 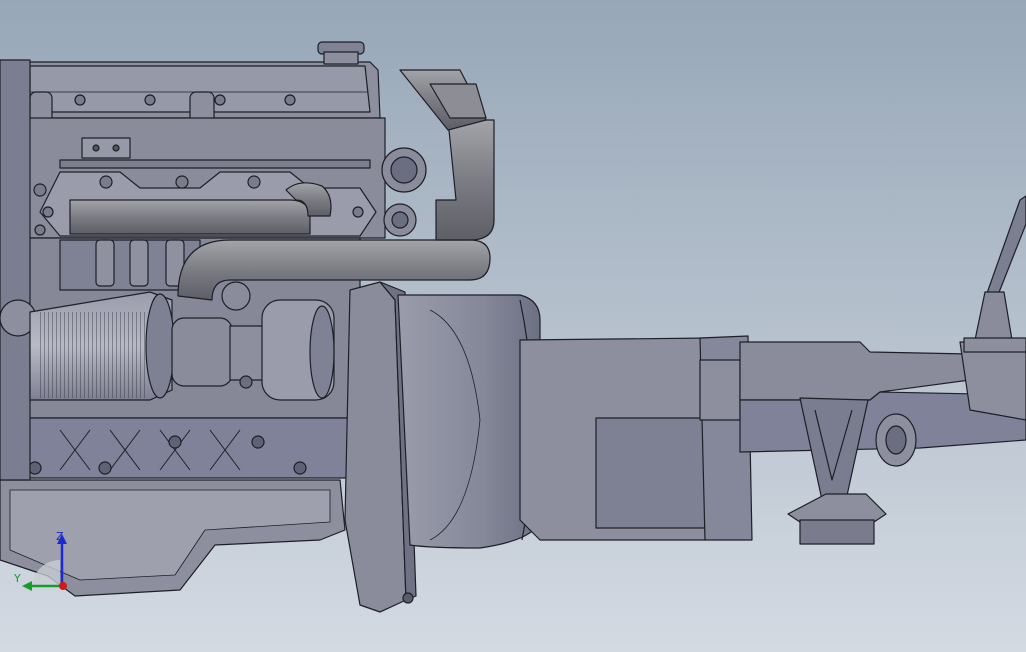 I want to click on air-filter, so click(x=102, y=346).